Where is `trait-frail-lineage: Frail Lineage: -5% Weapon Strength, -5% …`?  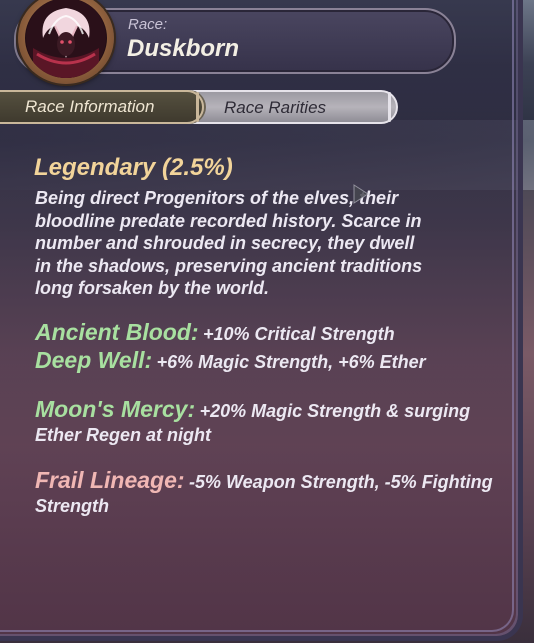 trait-frail-lineage: Frail Lineage: -5% Weapon Strength, -5% … is located at coordinates (265, 494).